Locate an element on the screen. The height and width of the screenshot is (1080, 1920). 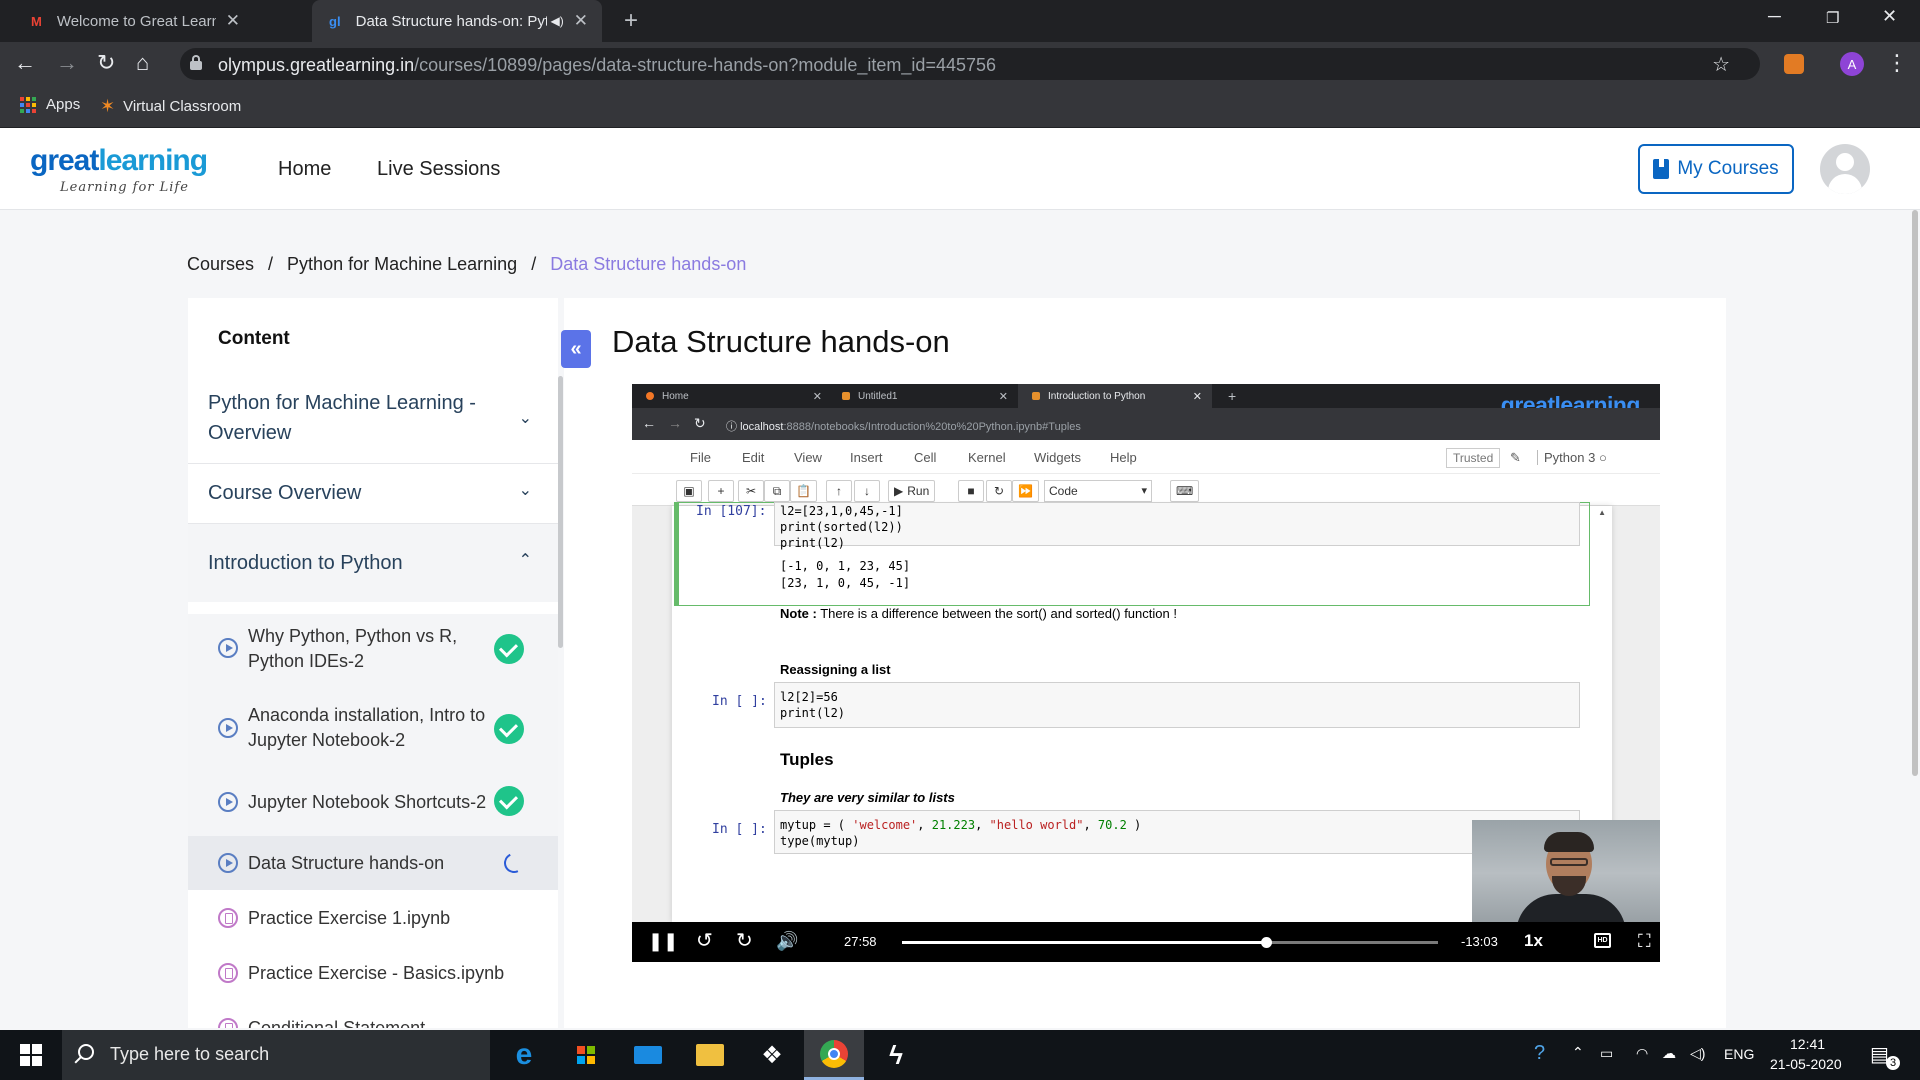
section-course-overview: Course Overview ⌄ is located at coordinates (373, 494).